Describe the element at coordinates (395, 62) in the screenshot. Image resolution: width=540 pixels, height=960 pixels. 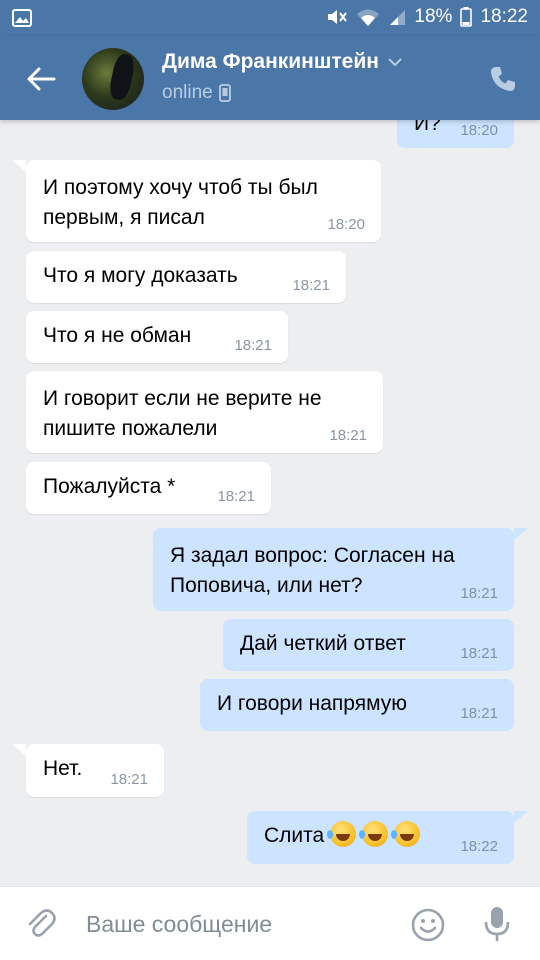
I see `chevron-down-icon` at that location.